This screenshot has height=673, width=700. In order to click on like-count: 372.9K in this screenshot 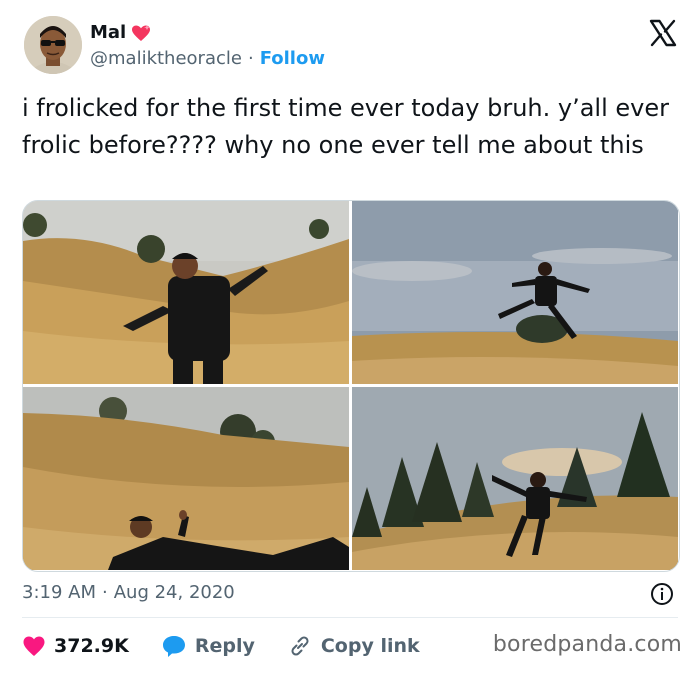, I will do `click(91, 646)`.